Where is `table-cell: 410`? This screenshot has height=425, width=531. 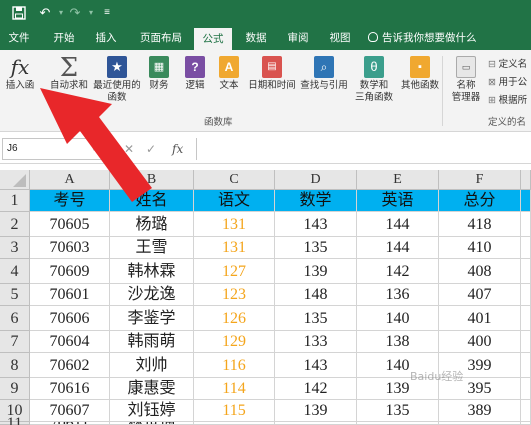 table-cell: 410 is located at coordinates (480, 248).